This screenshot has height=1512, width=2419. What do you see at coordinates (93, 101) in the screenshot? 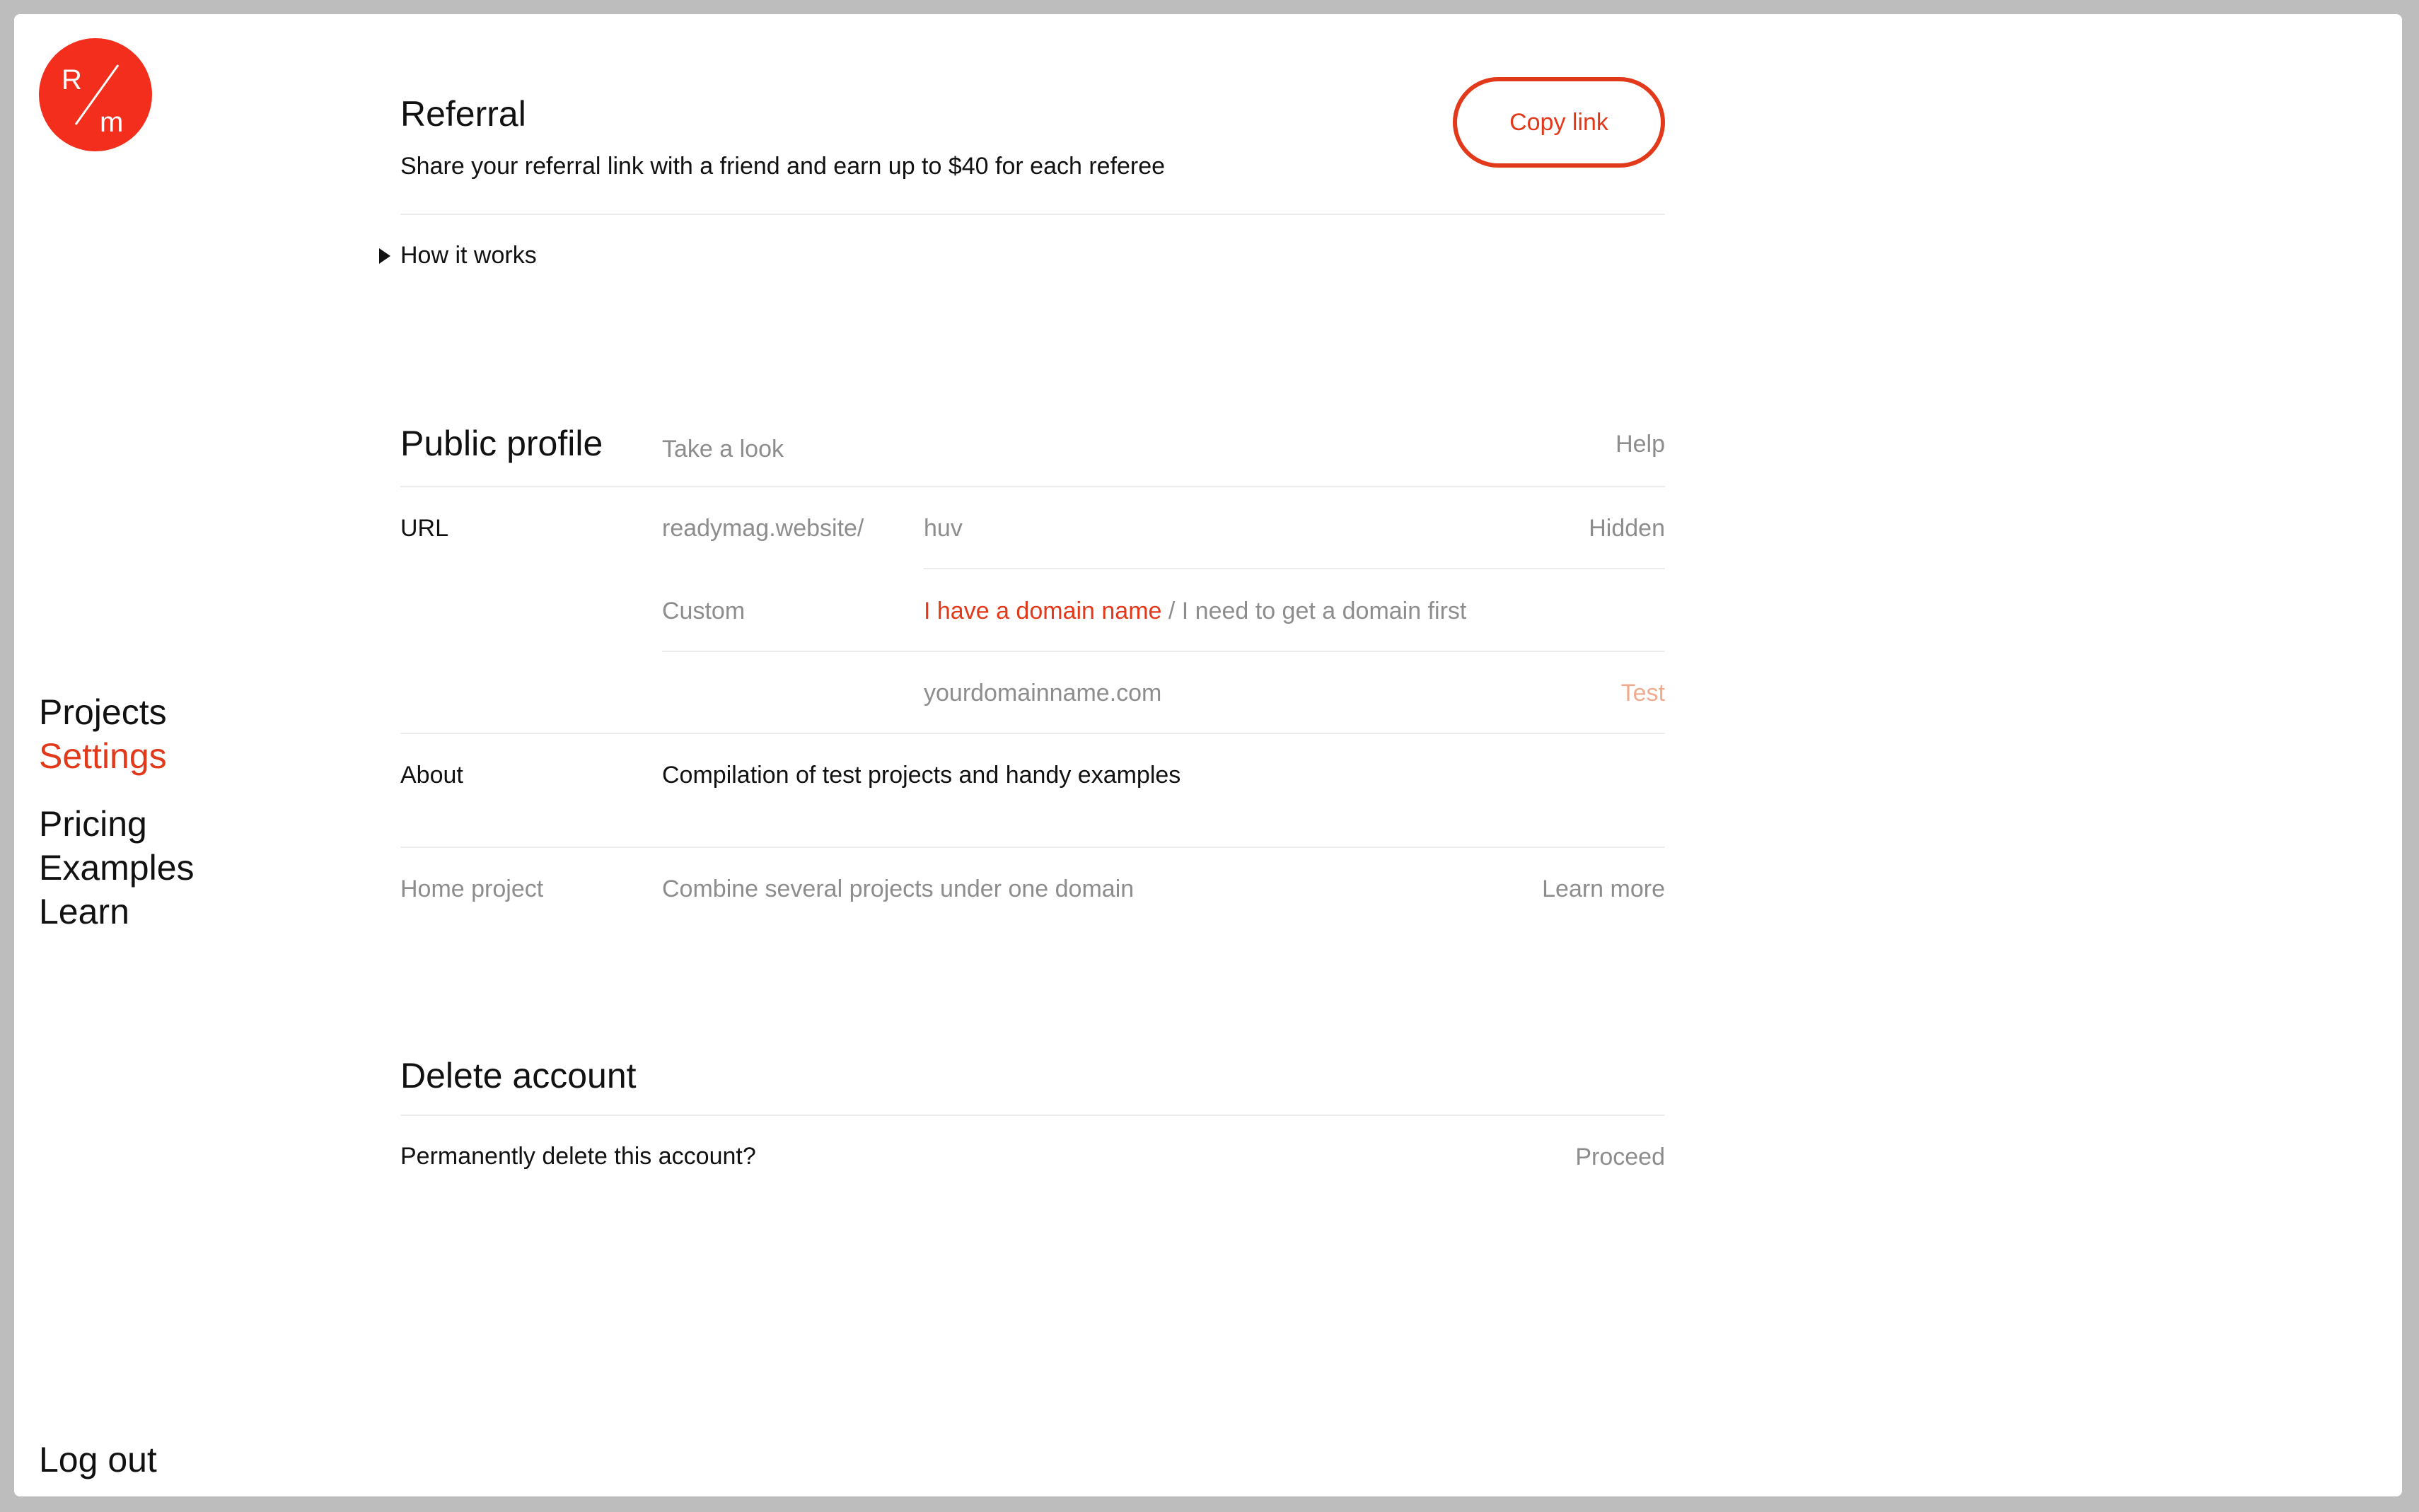
I see `logo-mark: R m` at bounding box center [93, 101].